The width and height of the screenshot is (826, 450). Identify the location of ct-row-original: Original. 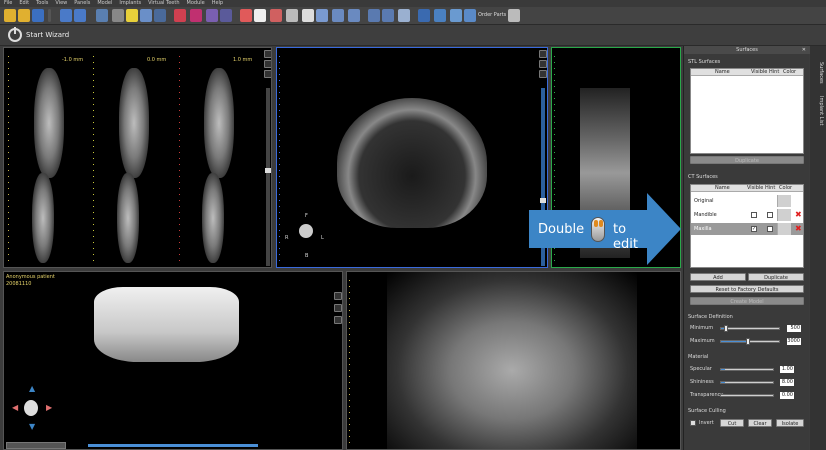
(747, 201).